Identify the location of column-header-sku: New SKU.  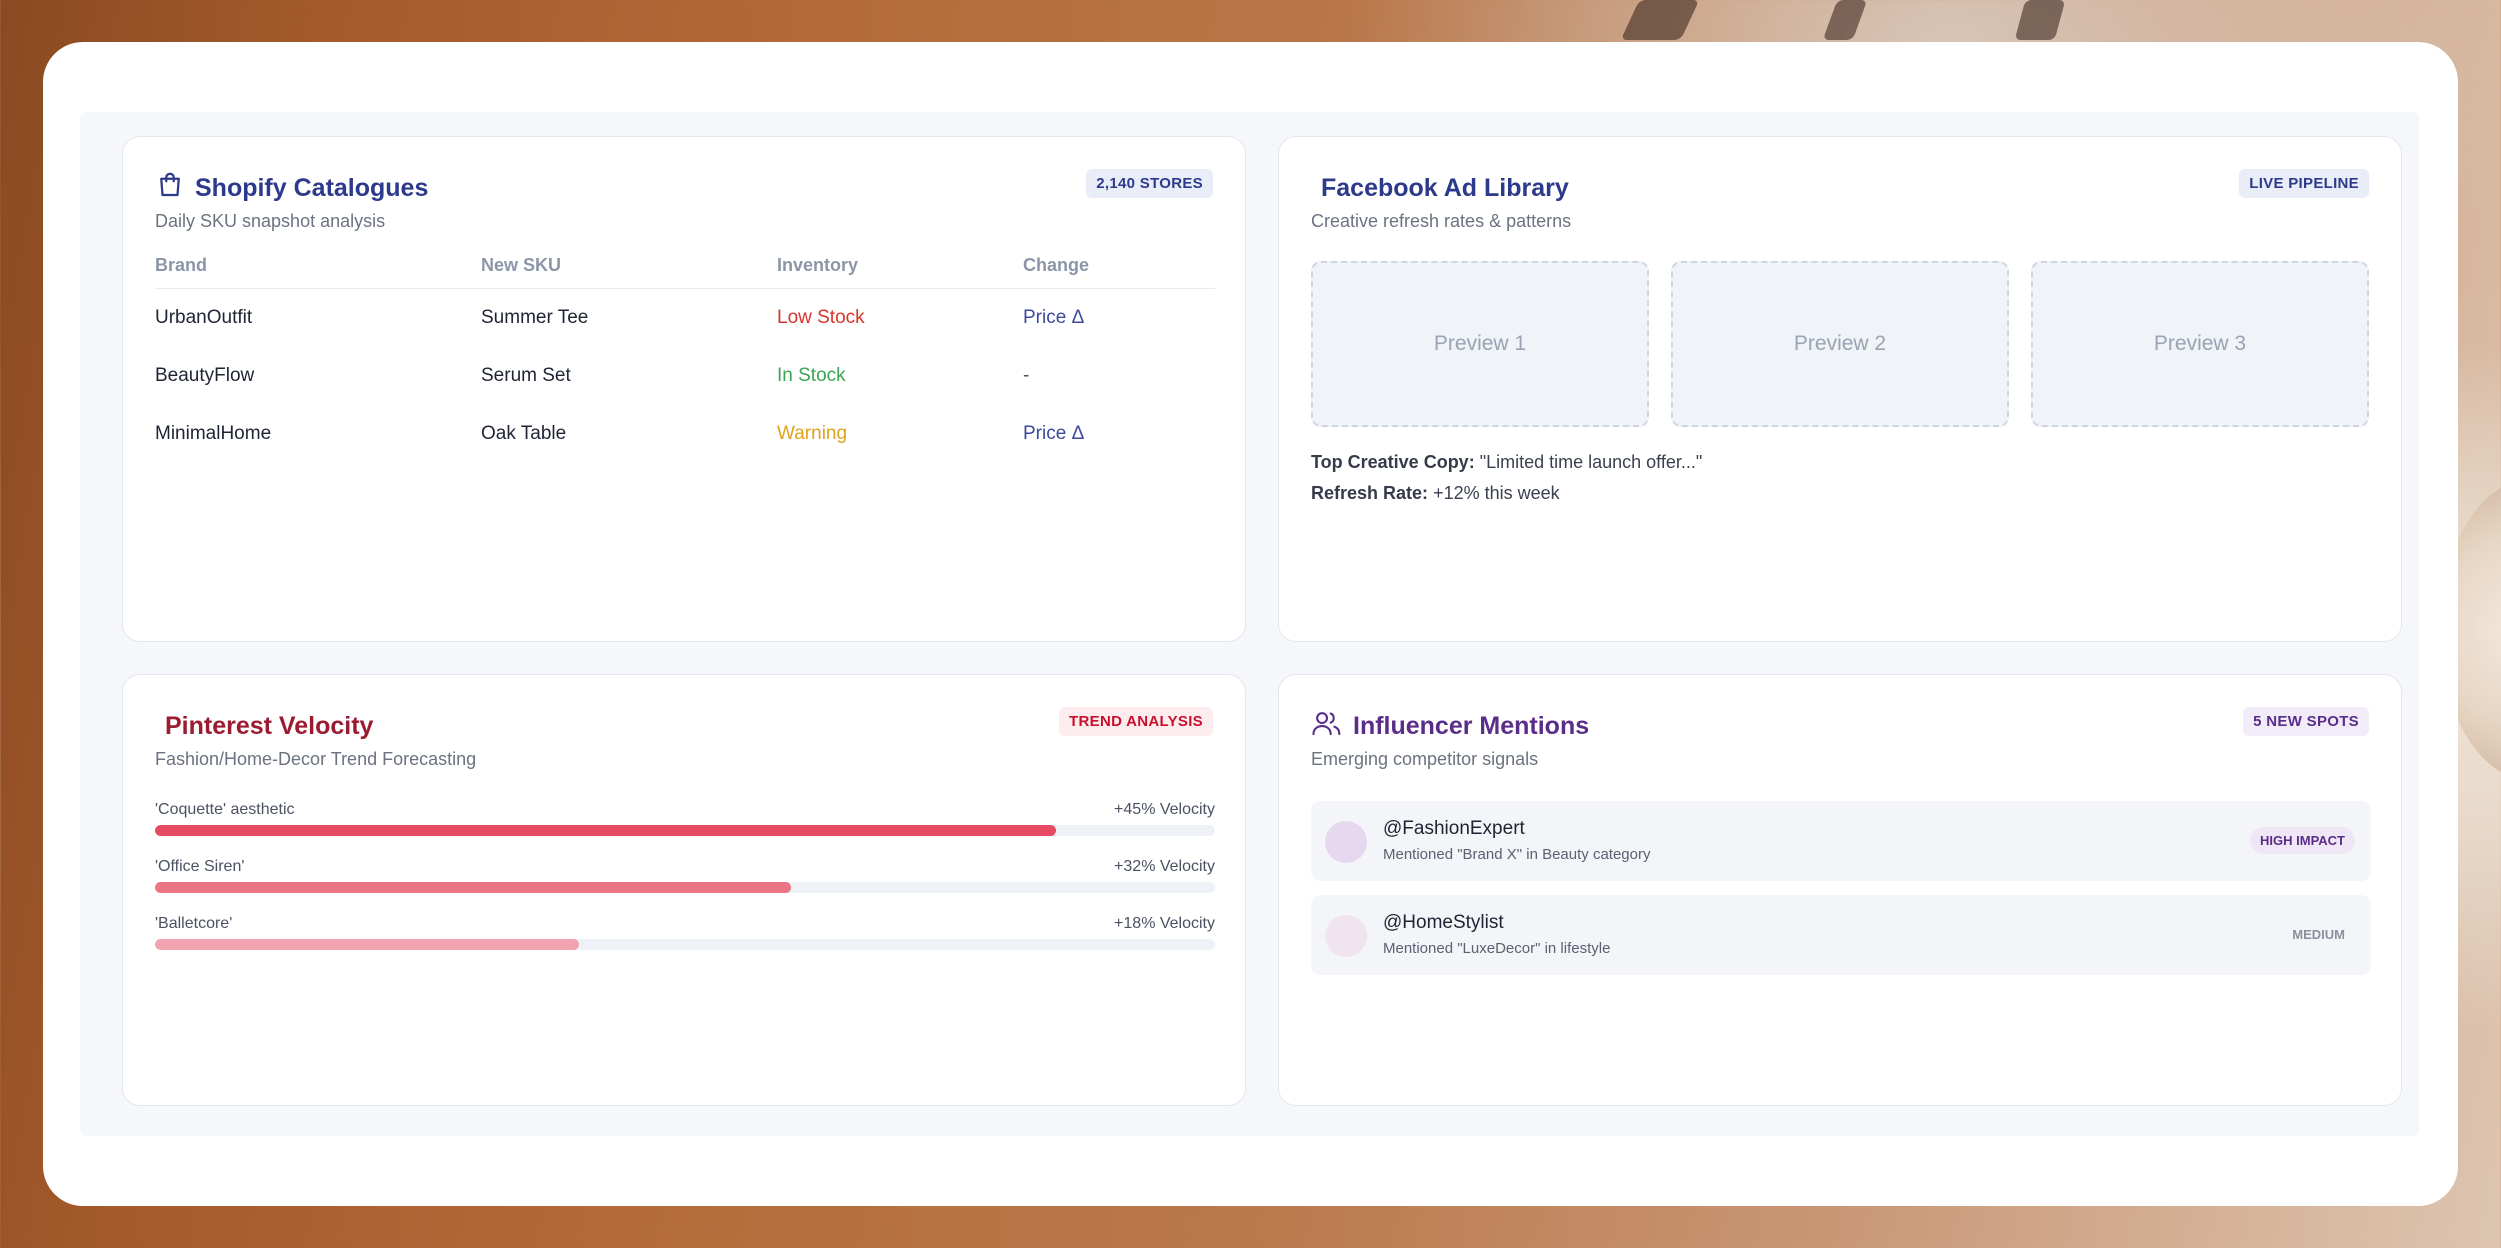
(629, 272).